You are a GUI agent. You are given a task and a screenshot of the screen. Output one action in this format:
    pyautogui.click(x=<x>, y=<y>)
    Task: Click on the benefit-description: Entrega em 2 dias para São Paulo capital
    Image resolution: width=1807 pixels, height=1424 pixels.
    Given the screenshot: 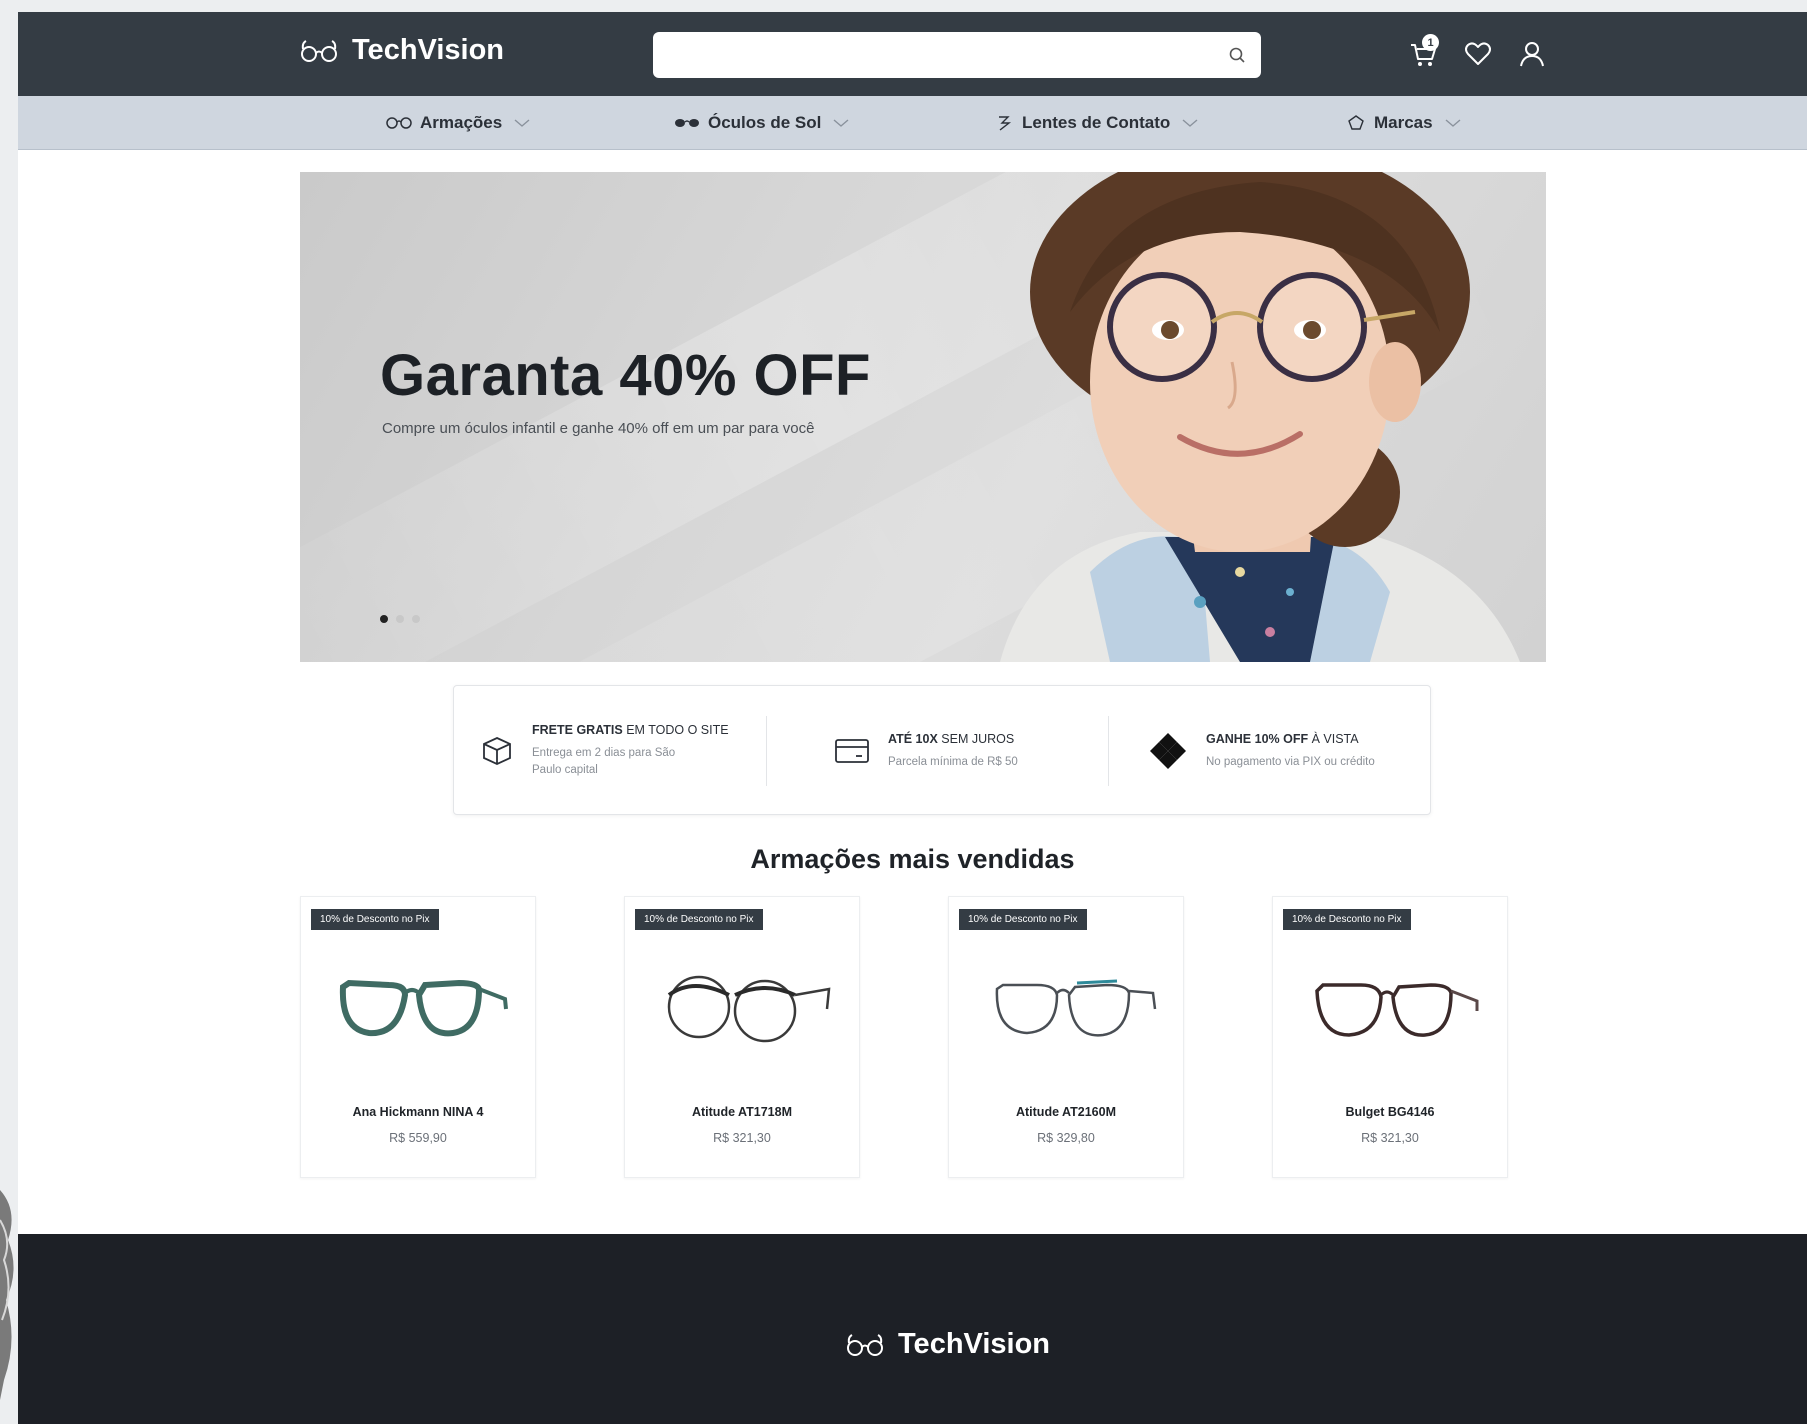 What is the action you would take?
    pyautogui.click(x=604, y=761)
    